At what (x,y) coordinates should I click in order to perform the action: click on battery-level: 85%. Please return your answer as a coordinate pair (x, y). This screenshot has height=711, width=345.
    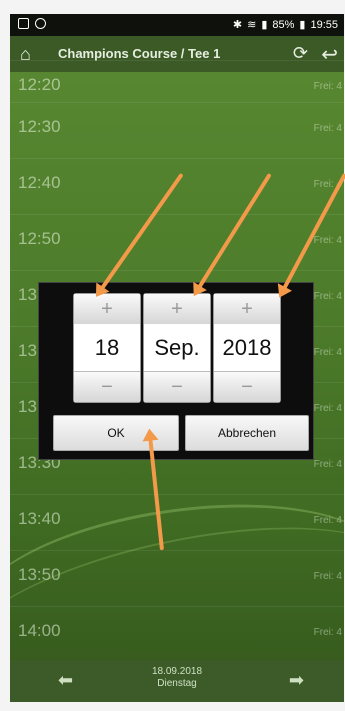
    Looking at the image, I should click on (283, 24).